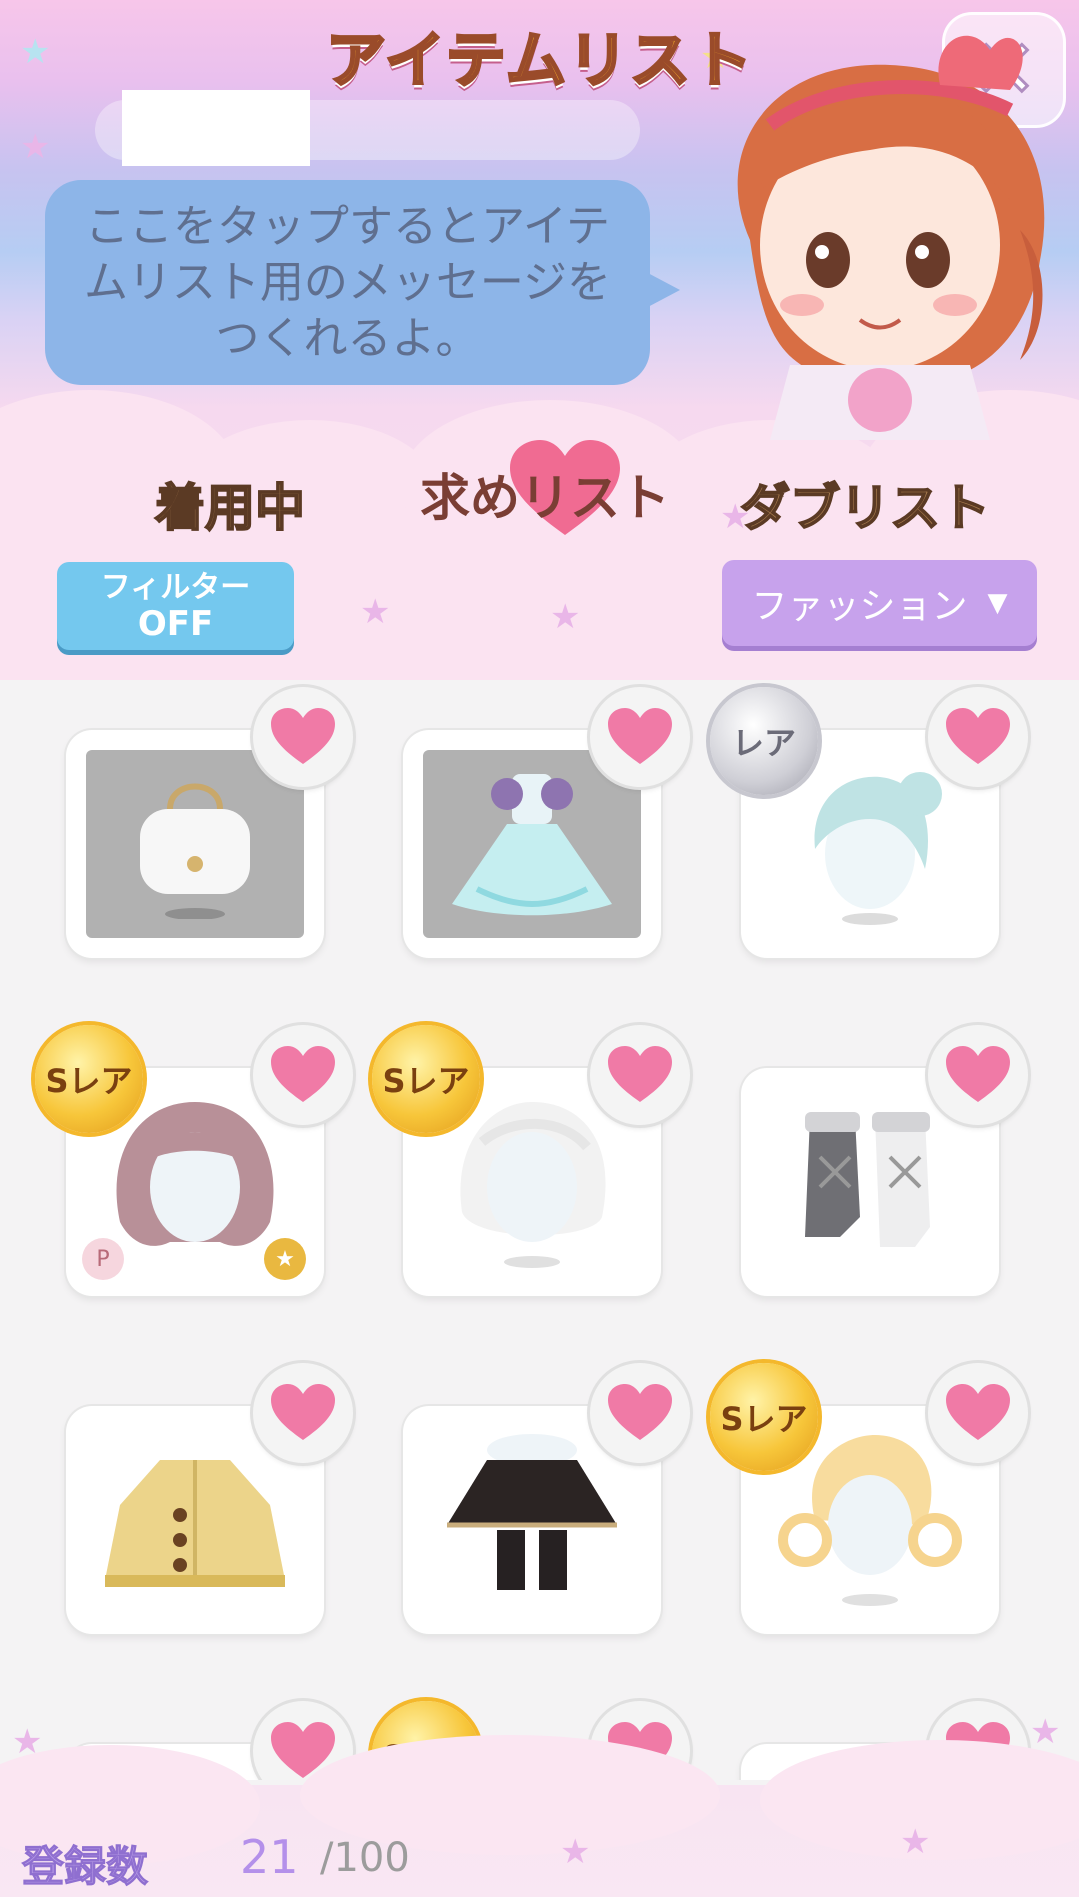  What do you see at coordinates (859, 606) in the screenshot?
I see `category-selected: ファッション` at bounding box center [859, 606].